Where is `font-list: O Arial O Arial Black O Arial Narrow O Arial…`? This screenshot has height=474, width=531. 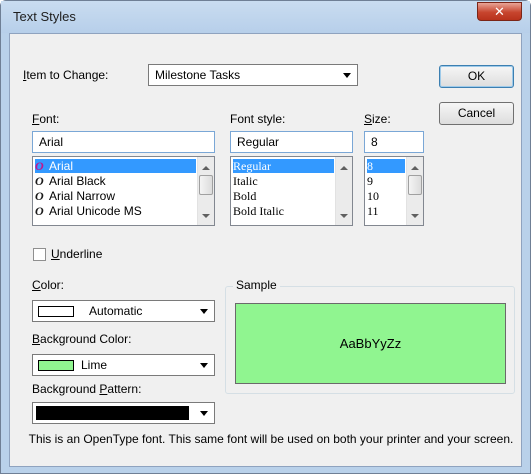 font-list: O Arial O Arial Black O Arial Narrow O Arial… is located at coordinates (123, 191).